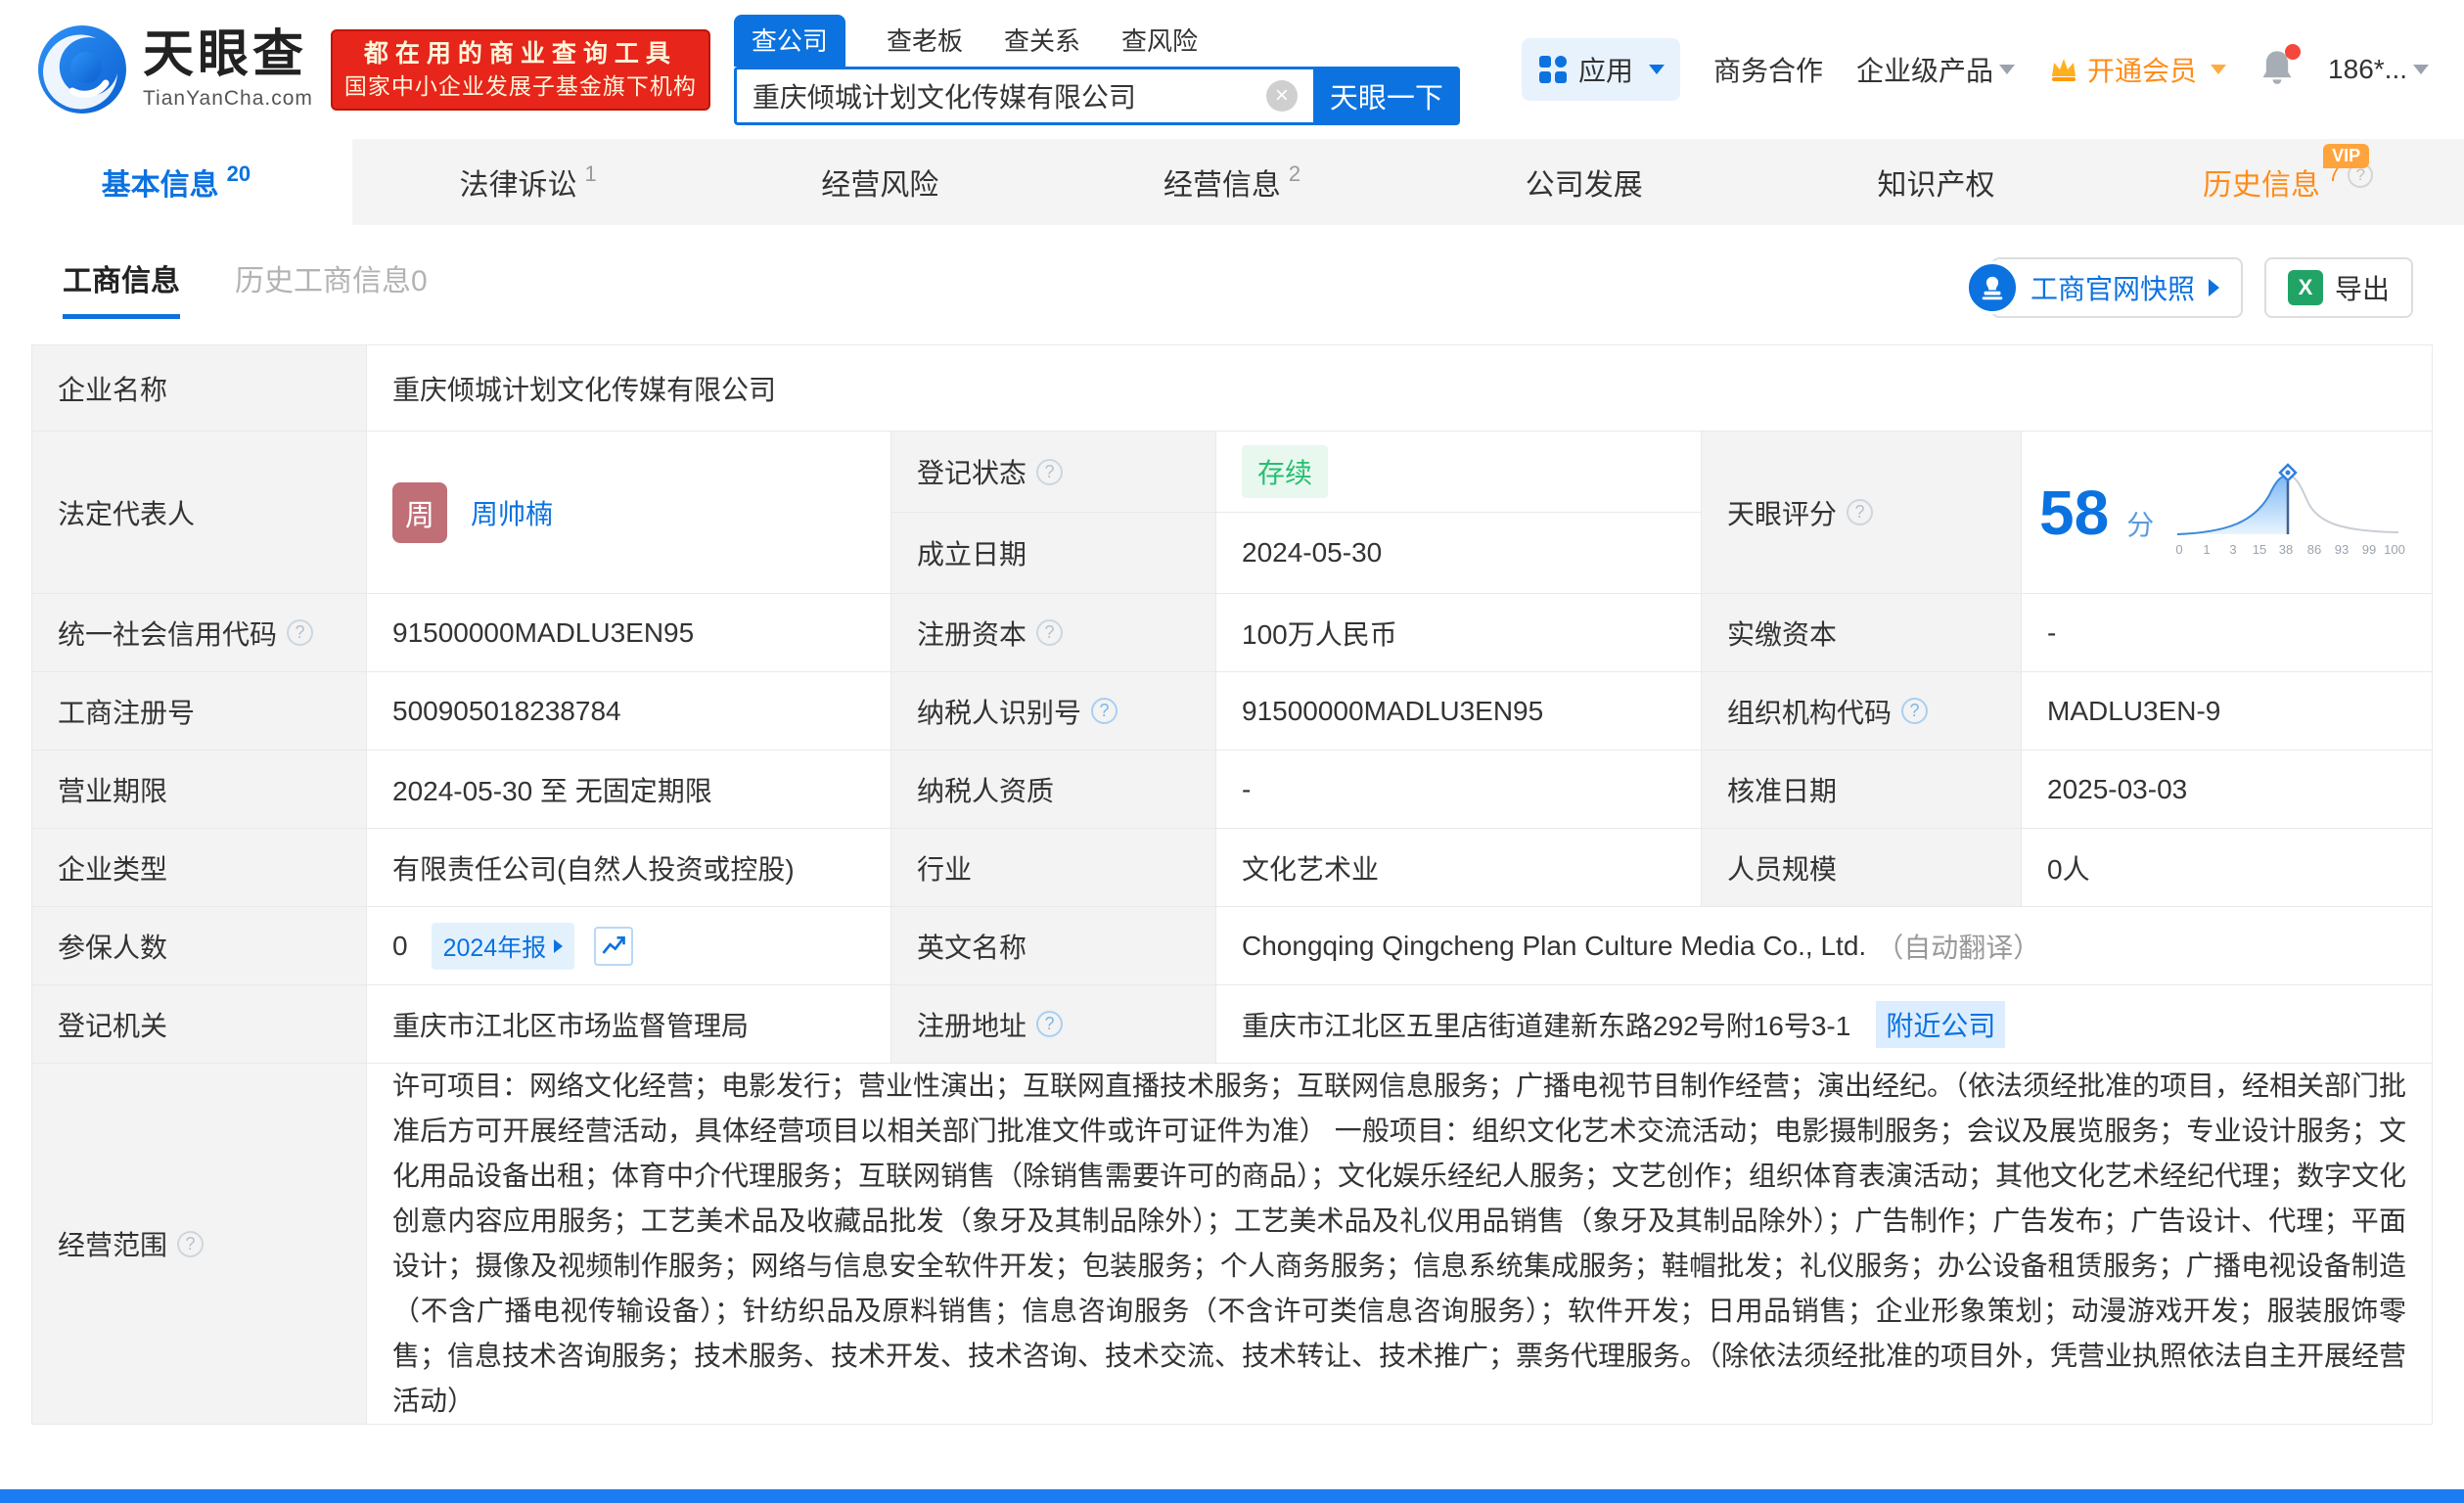 The image size is (2464, 1503). Describe the element at coordinates (2179, 549) in the screenshot. I see `svg-text: 0` at that location.